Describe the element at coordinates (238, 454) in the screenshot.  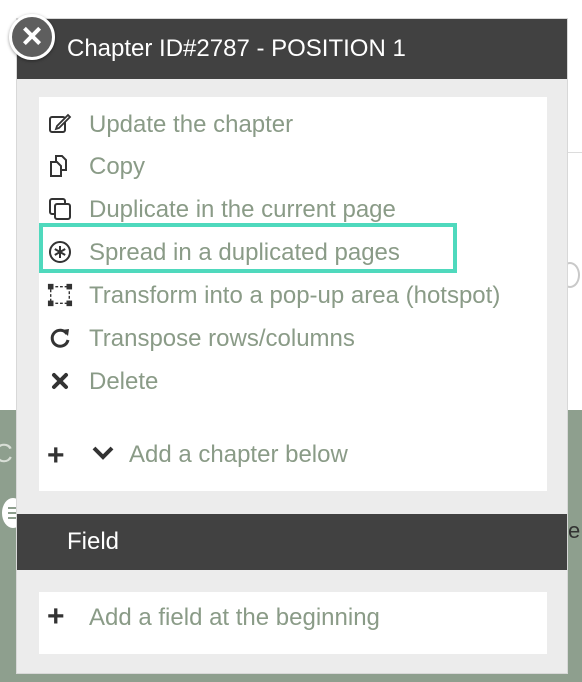
I see `add-chapter-label: Add a chapter below` at that location.